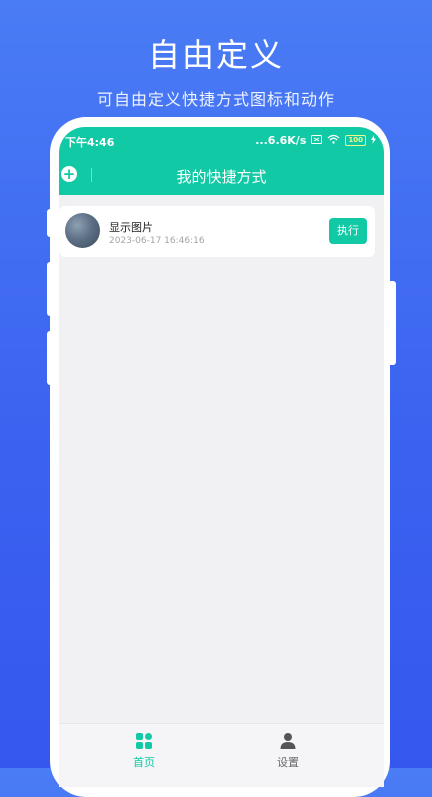 The image size is (432, 797). I want to click on shortcut-card: 显示图片 2023-06-17 16:46:16 执行, so click(217, 231).